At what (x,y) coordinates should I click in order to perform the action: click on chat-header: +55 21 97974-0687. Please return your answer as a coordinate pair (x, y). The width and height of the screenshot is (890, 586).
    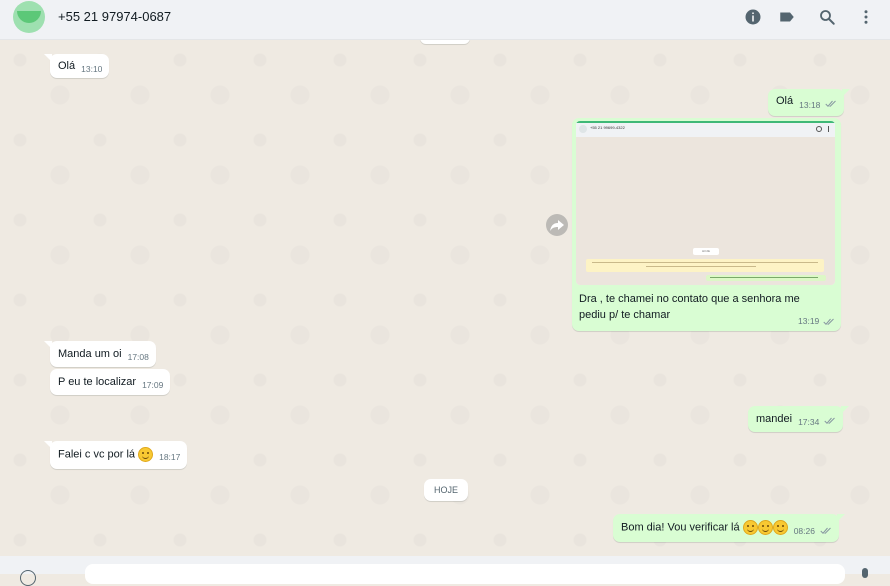
    Looking at the image, I should click on (445, 20).